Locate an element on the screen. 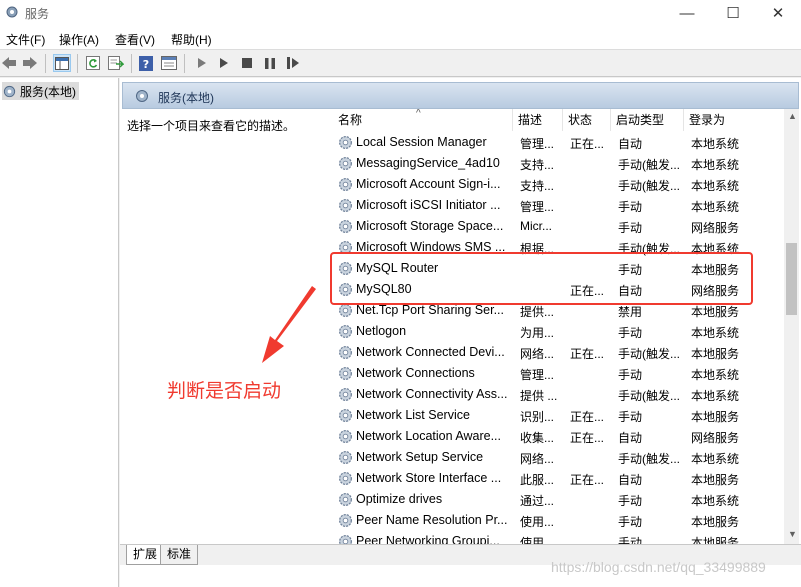 The width and height of the screenshot is (801, 587). menu-view: 查看(V) is located at coordinates (135, 39).